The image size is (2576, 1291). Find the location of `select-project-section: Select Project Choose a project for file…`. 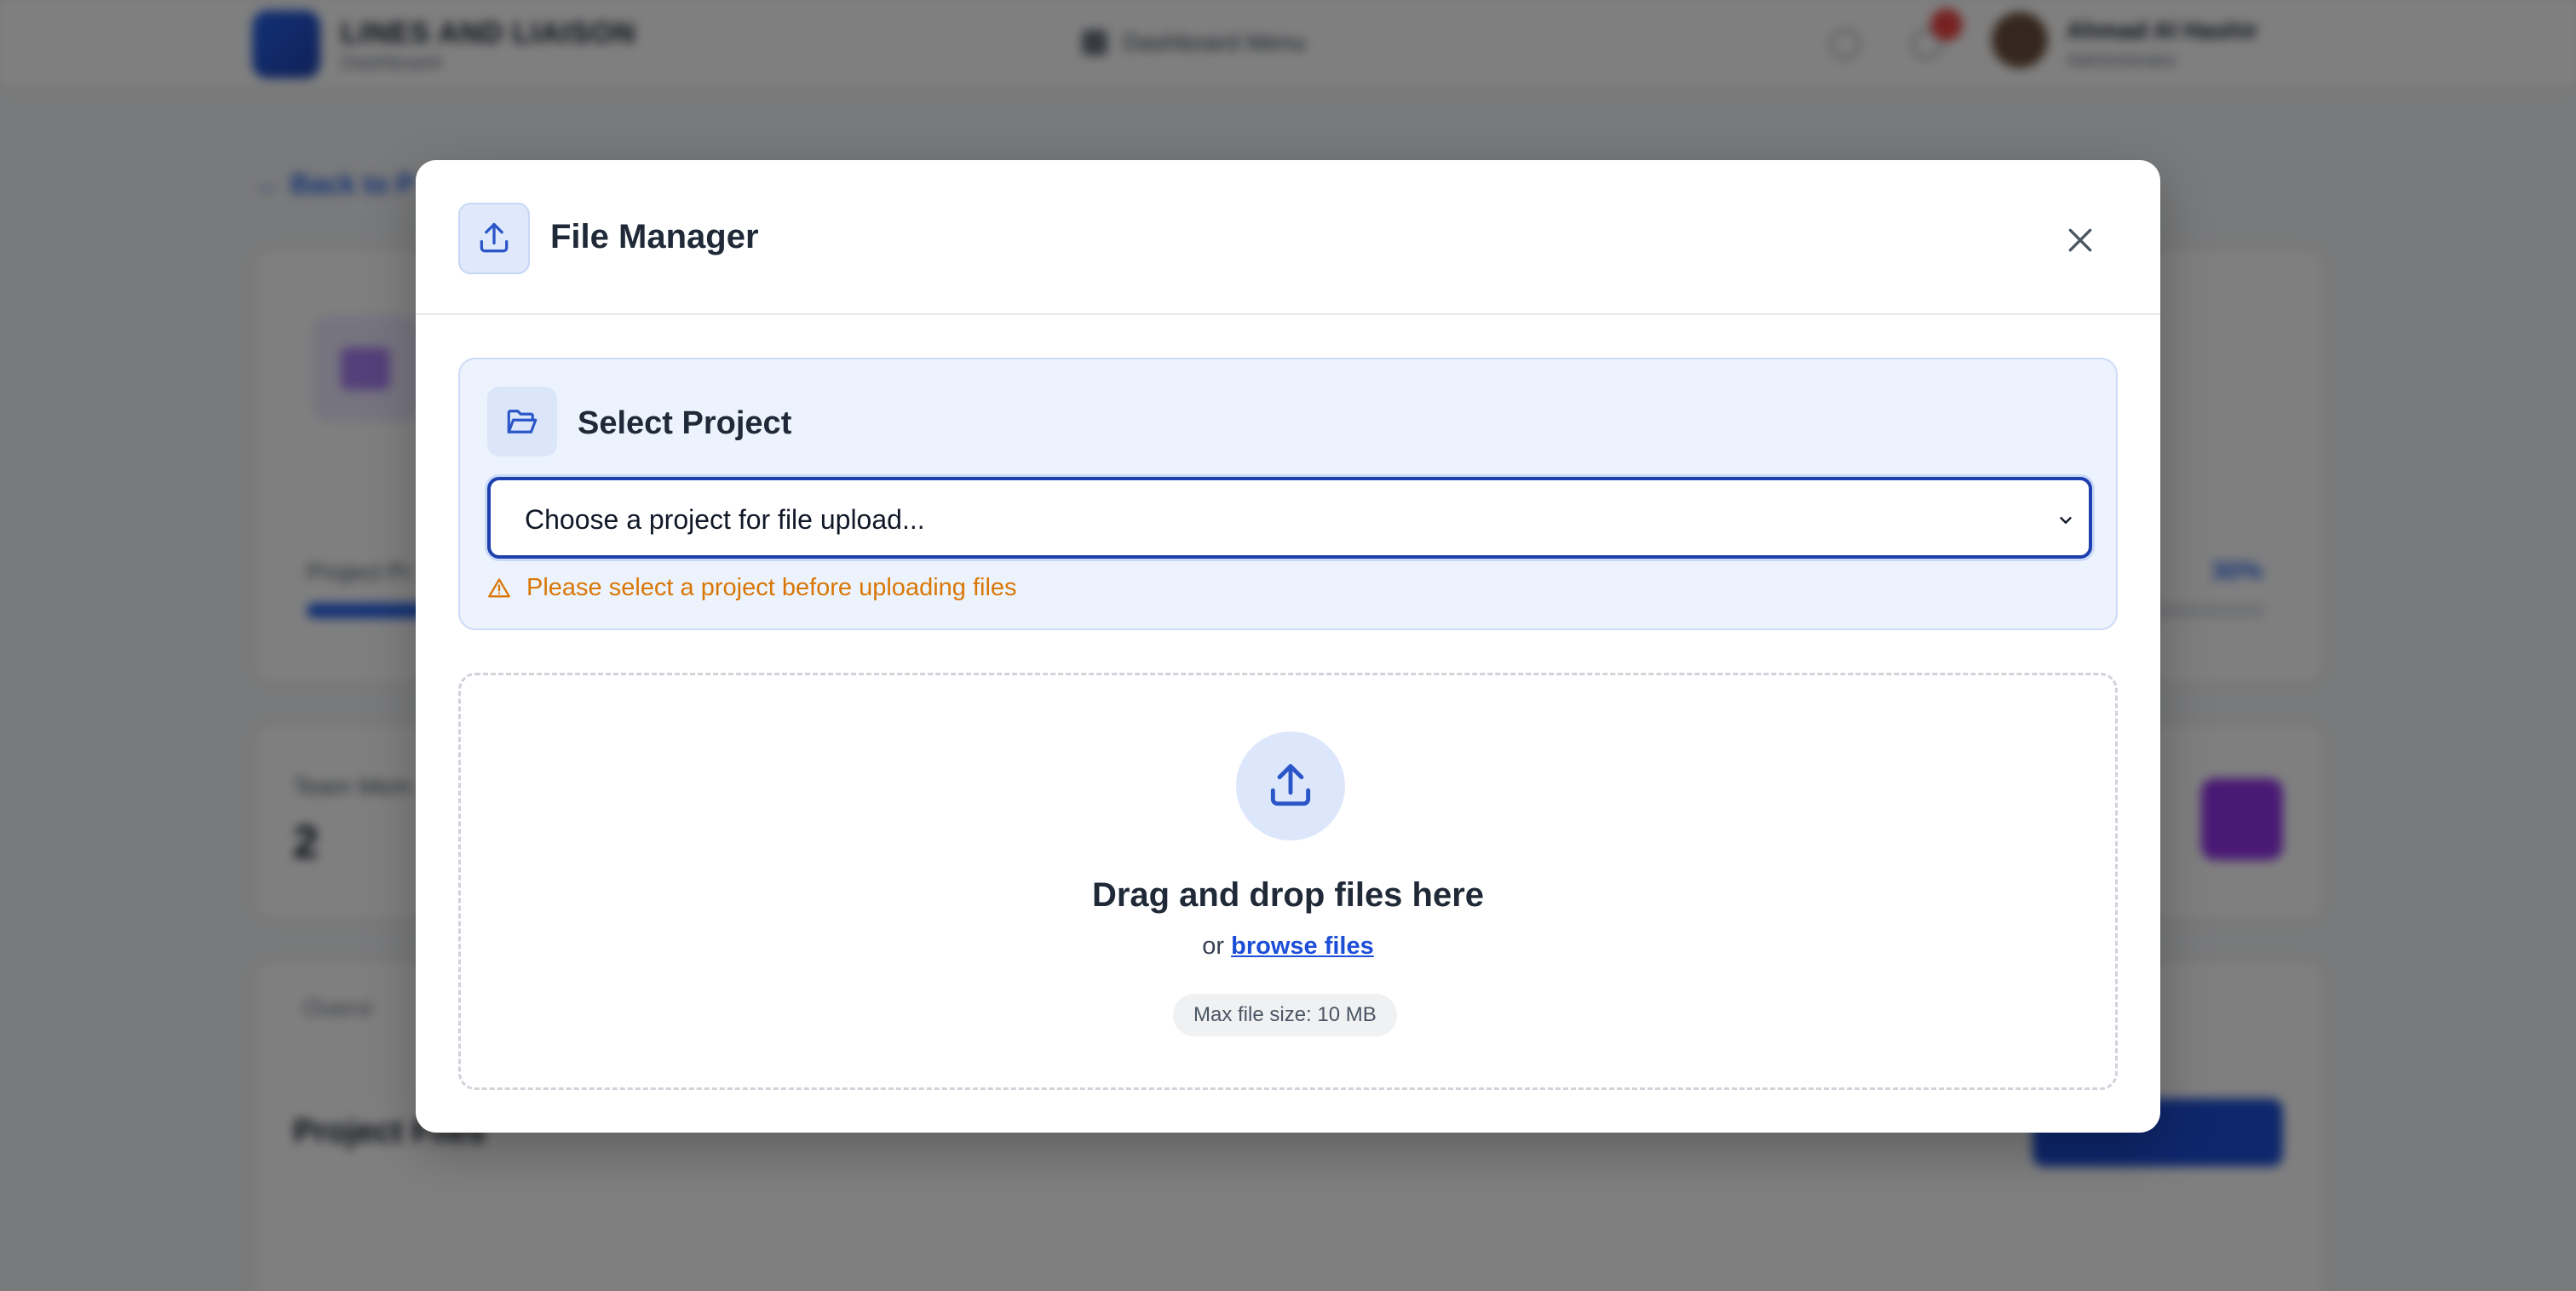

select-project-section: Select Project Choose a project for file… is located at coordinates (1288, 494).